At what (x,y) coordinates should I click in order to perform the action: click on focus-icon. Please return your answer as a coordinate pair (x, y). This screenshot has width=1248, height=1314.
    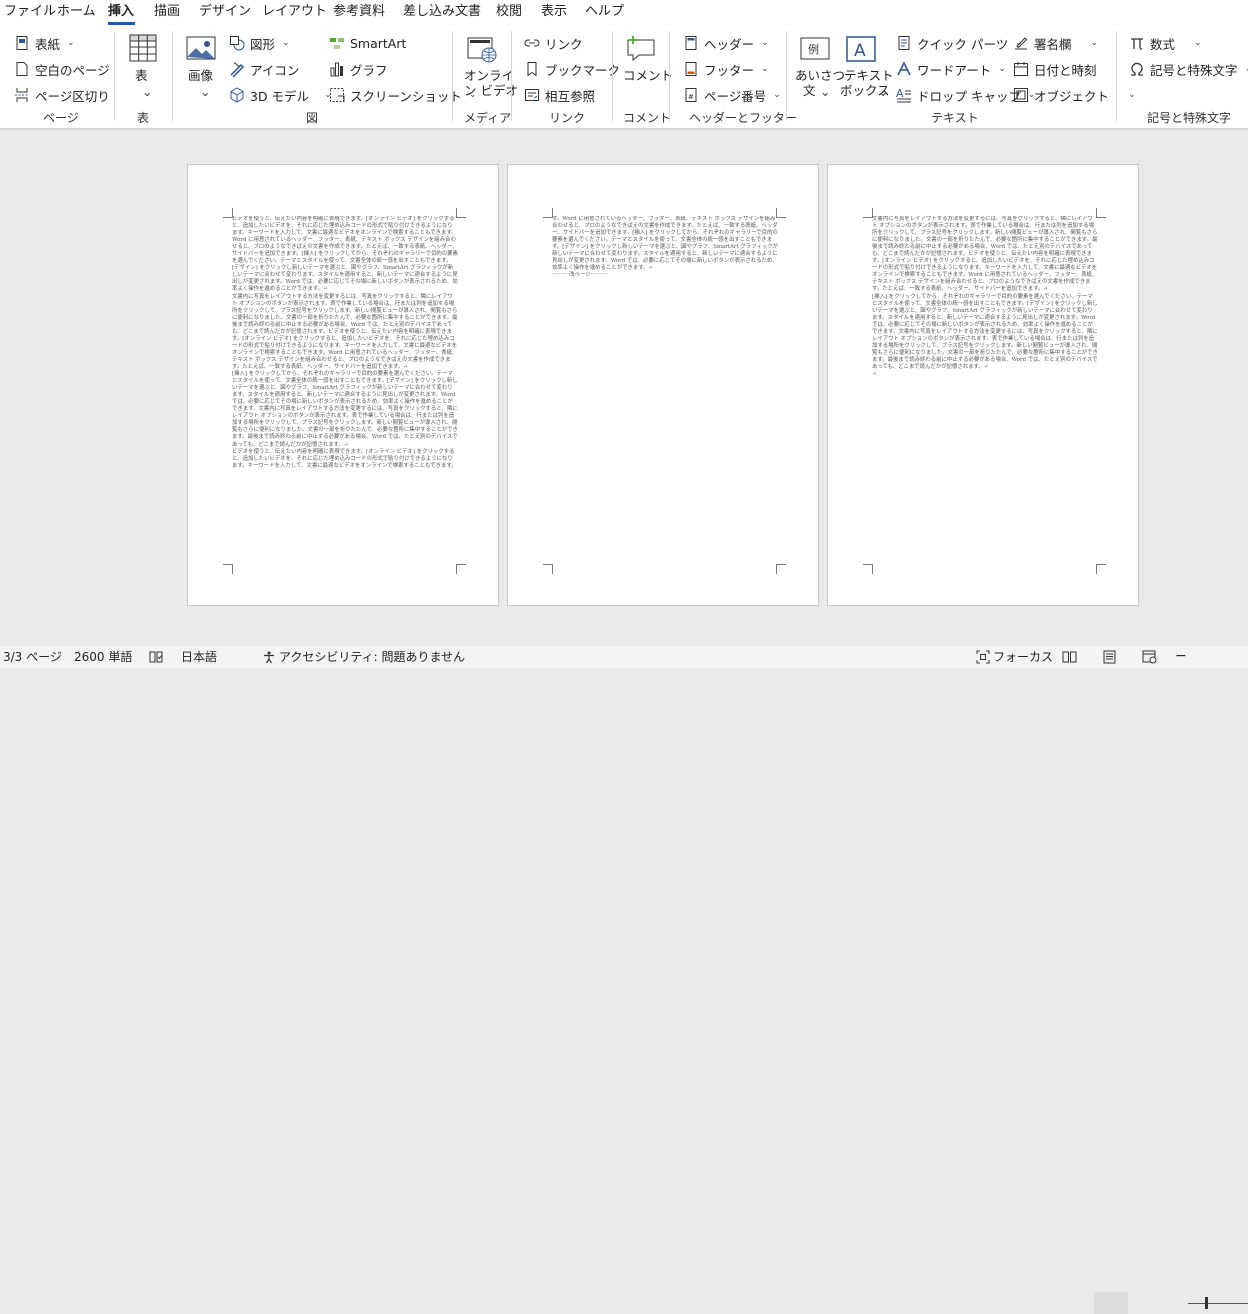
    Looking at the image, I should click on (983, 659).